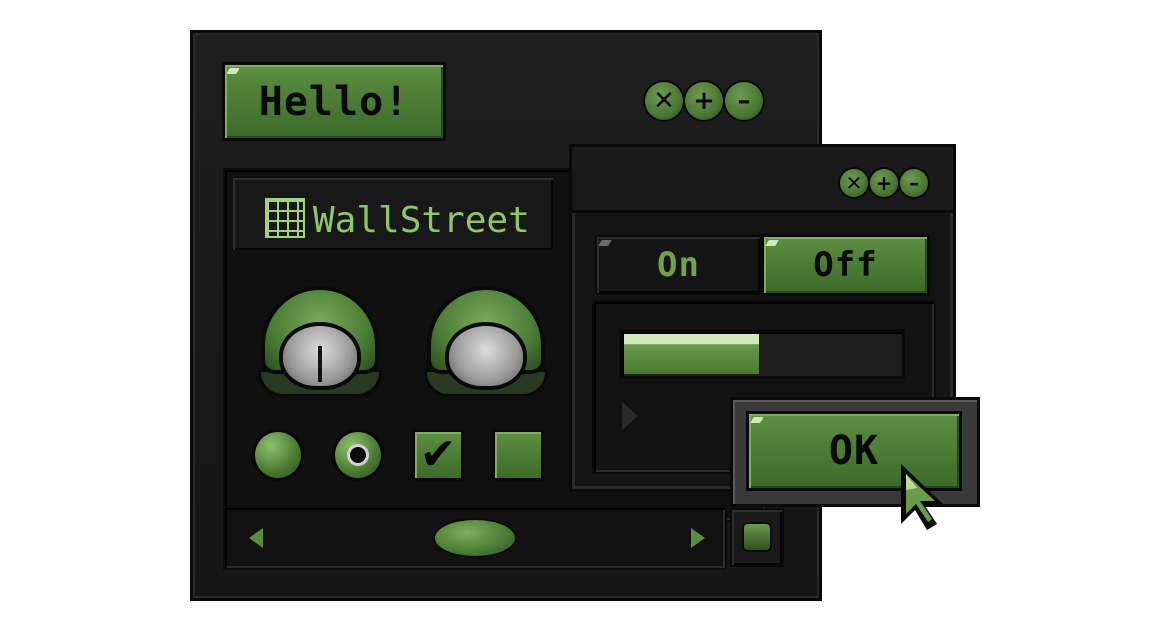 This screenshot has height=632, width=1167. What do you see at coordinates (278, 455) in the screenshot?
I see `radio-button-off` at bounding box center [278, 455].